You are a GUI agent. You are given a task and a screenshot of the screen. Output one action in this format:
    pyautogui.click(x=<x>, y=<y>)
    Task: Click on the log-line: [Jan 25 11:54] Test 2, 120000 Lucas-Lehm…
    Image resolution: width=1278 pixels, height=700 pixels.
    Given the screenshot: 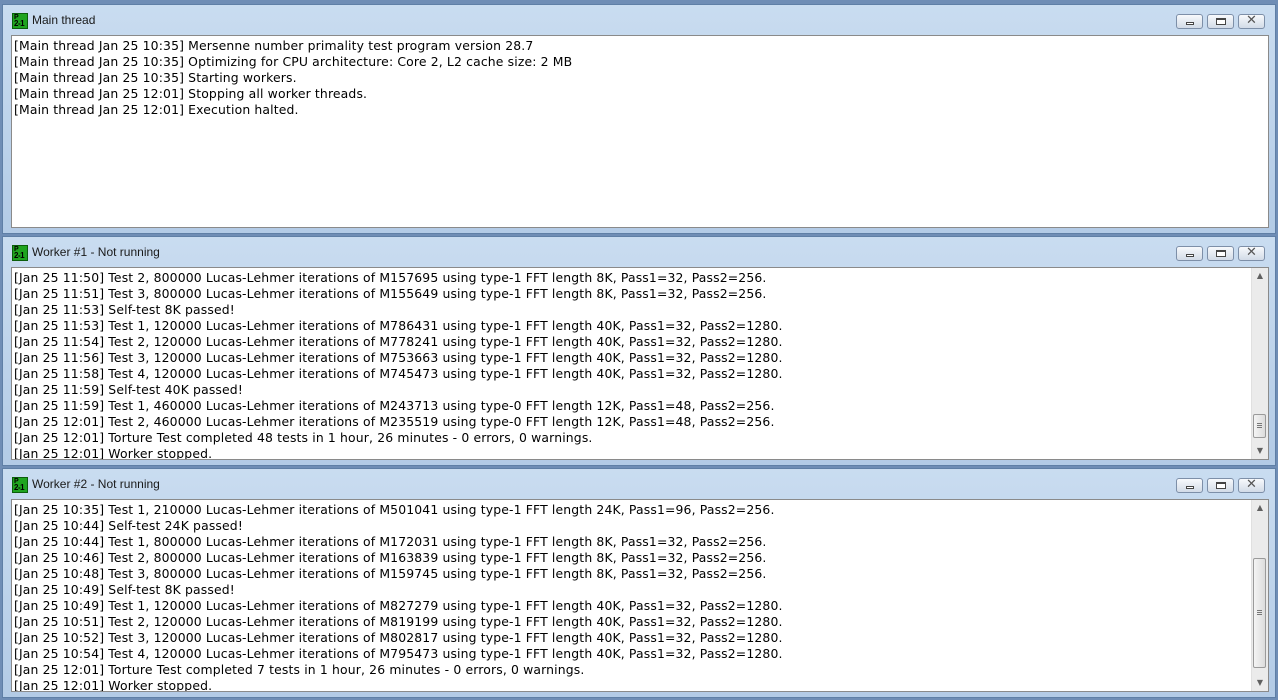 What is the action you would take?
    pyautogui.click(x=398, y=341)
    